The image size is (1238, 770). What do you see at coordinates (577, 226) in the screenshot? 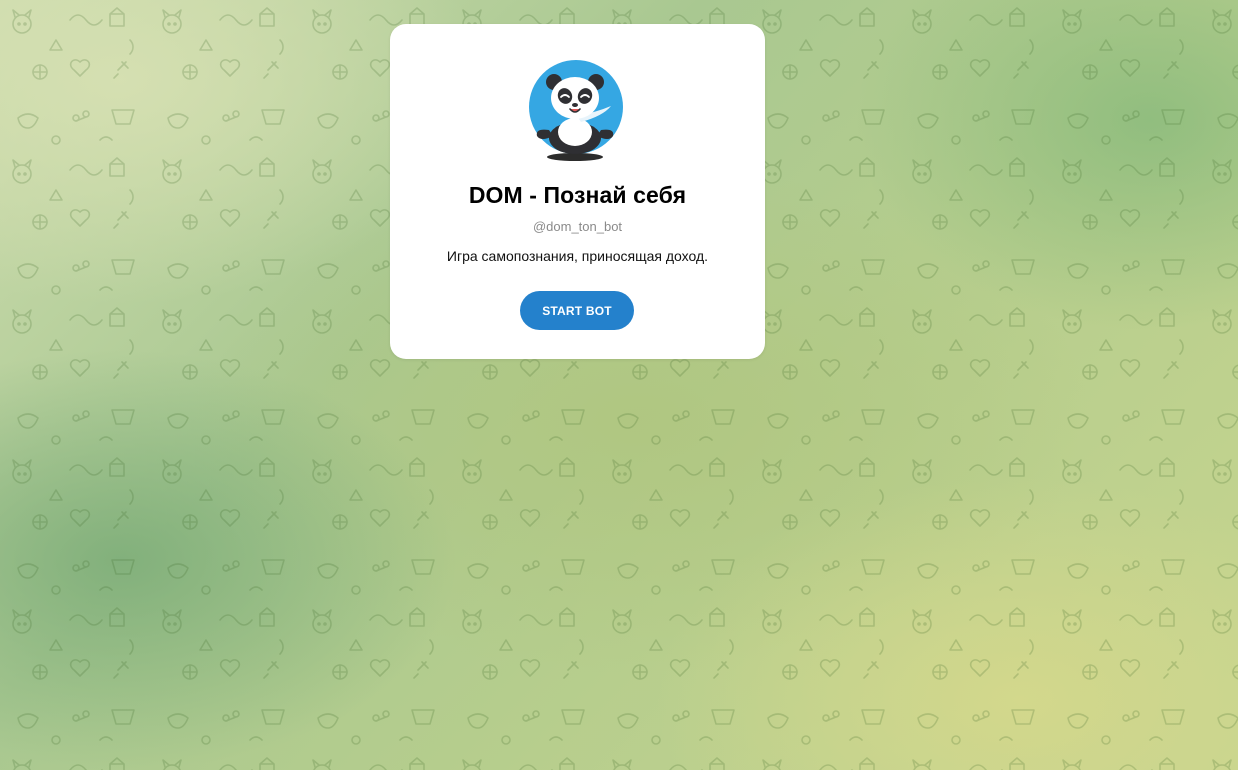
I see `bot-username: @dom_ton_bot` at bounding box center [577, 226].